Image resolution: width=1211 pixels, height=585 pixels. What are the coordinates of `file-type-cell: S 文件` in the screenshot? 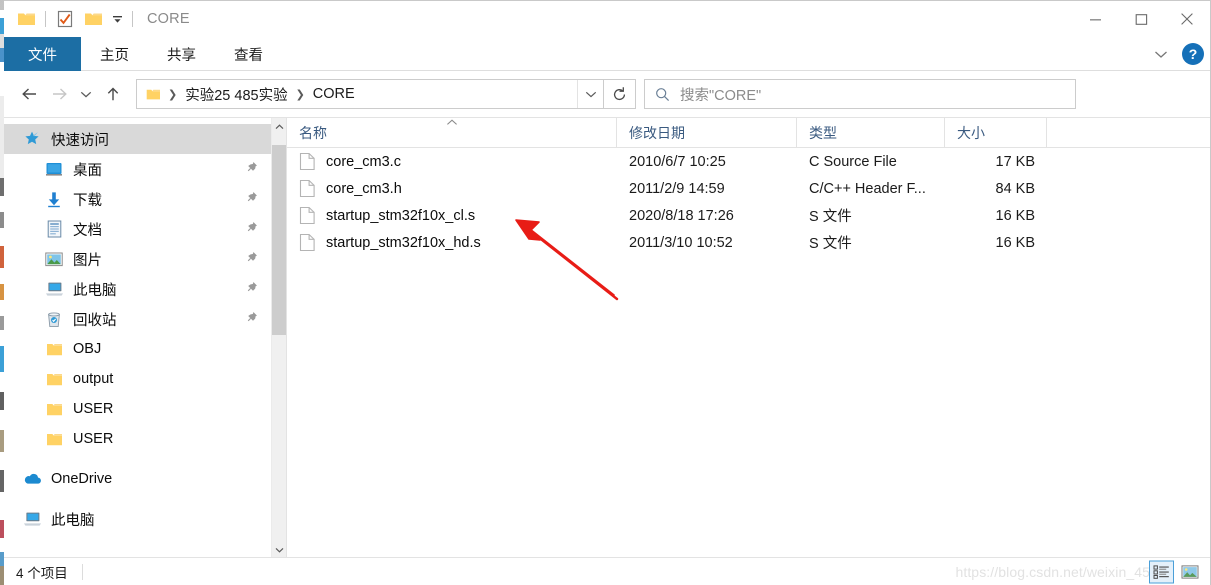 It's located at (830, 217).